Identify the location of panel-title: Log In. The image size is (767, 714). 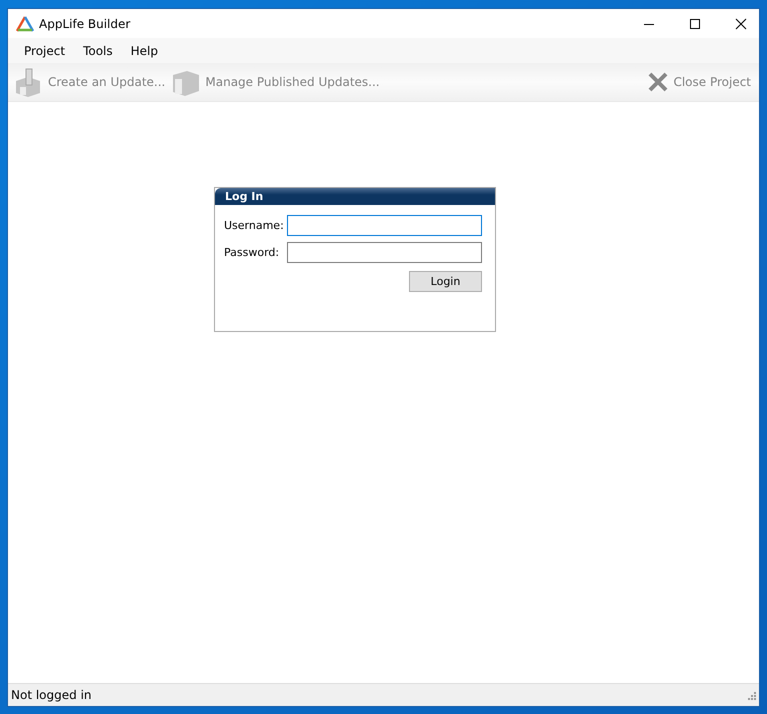
(244, 196).